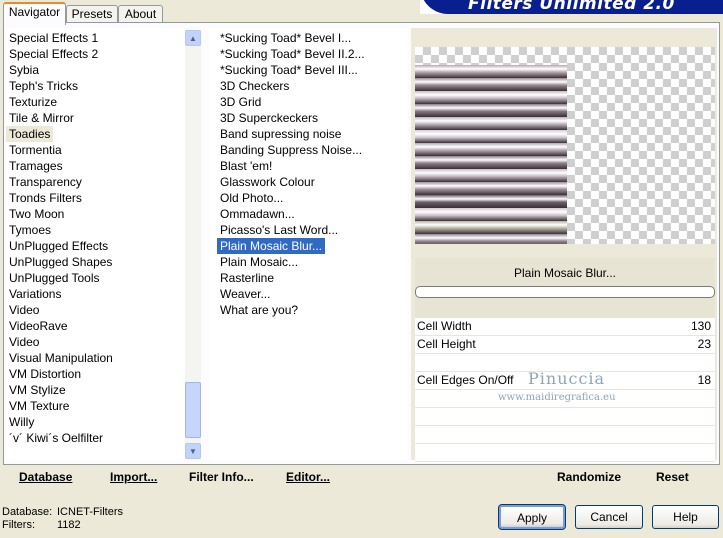 The image size is (723, 538). I want to click on filters-status-label: Filters:, so click(18, 525).